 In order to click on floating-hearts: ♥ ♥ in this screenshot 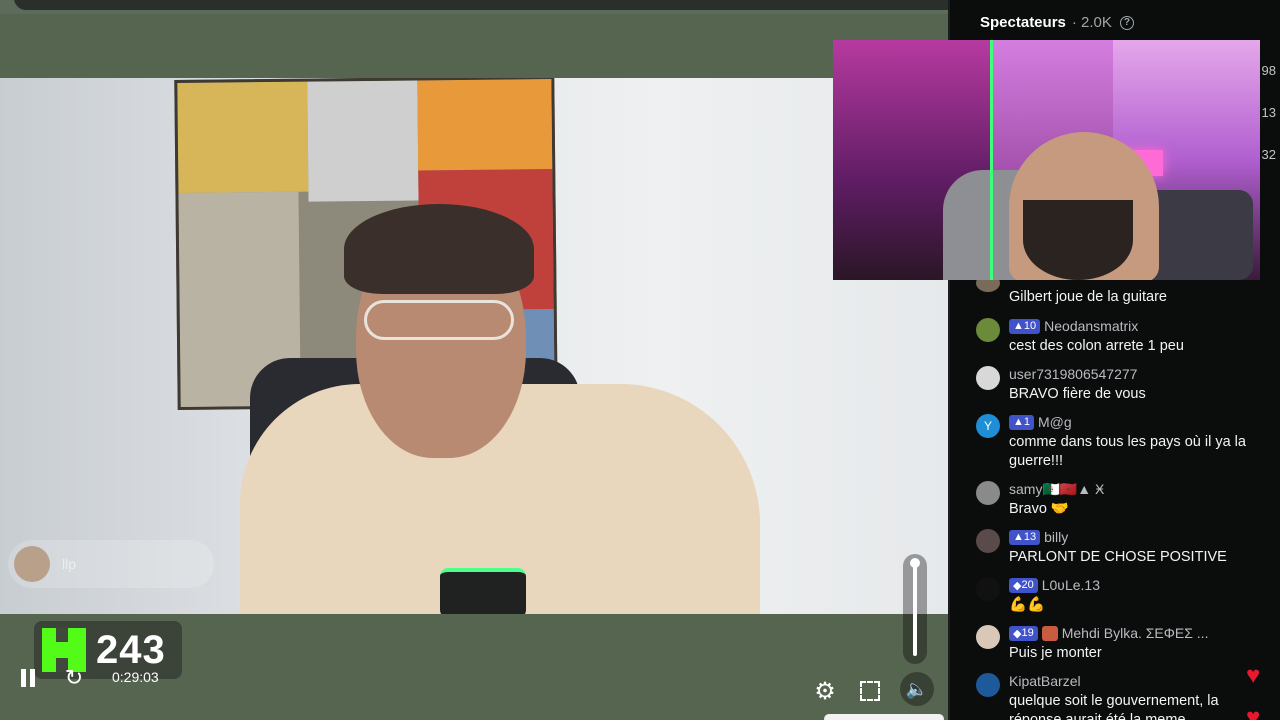, I will do `click(1253, 687)`.